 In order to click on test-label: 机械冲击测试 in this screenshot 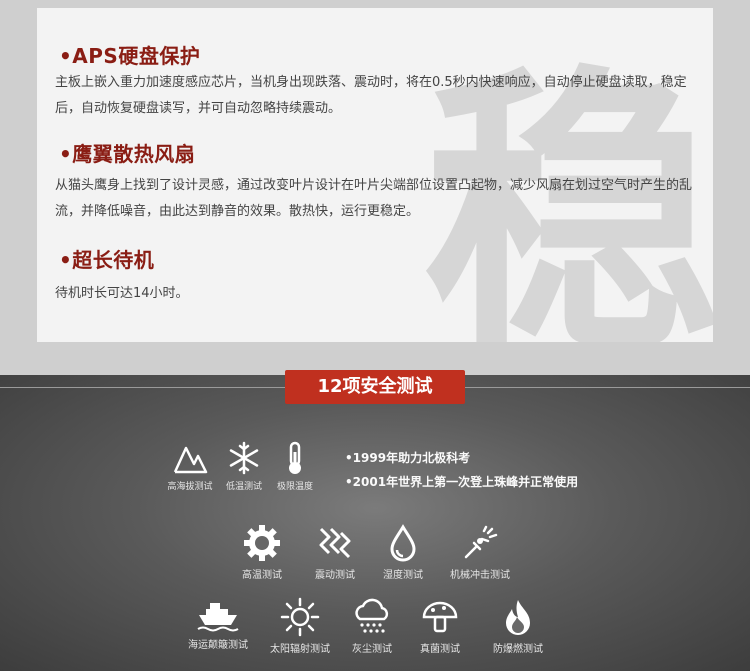, I will do `click(480, 575)`.